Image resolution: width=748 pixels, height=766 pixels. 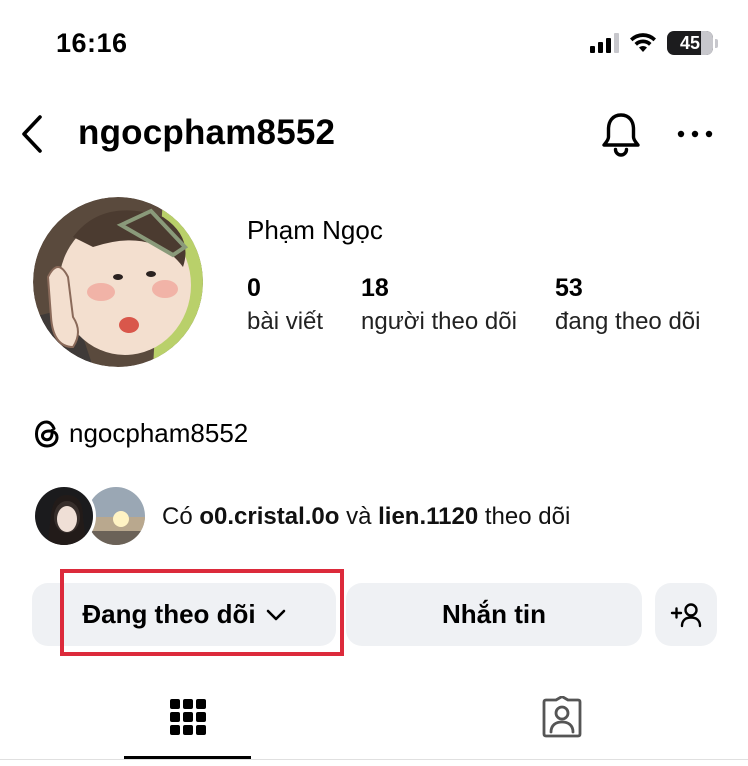 I want to click on add-person-icon, so click(x=686, y=614).